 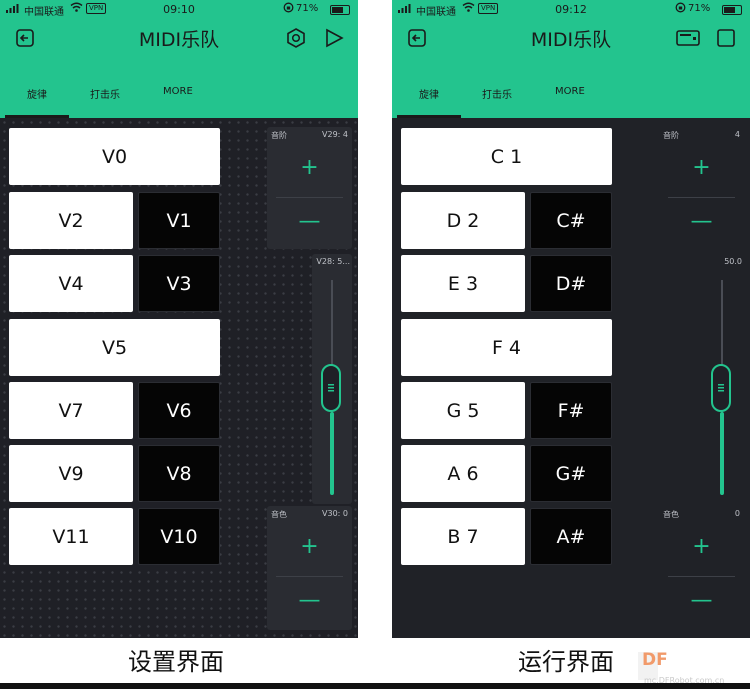 What do you see at coordinates (179, 410) in the screenshot?
I see `key-v6: V6` at bounding box center [179, 410].